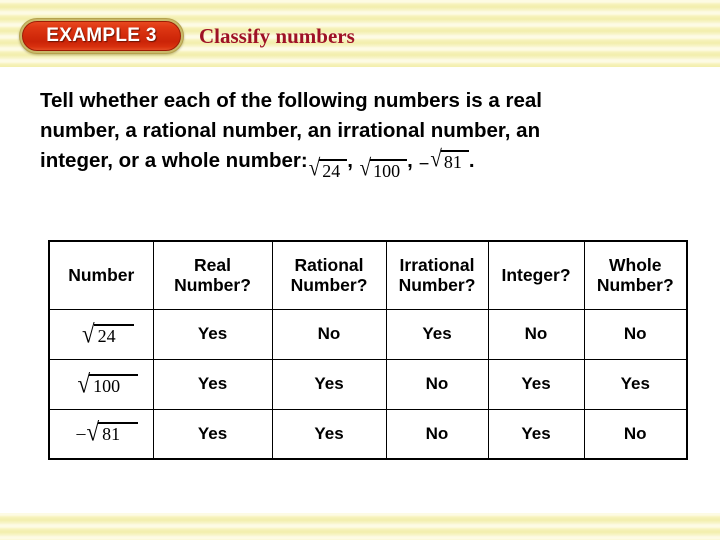 This screenshot has width=720, height=540. What do you see at coordinates (212, 275) in the screenshot?
I see `column-header-real-number: Real Number?` at bounding box center [212, 275].